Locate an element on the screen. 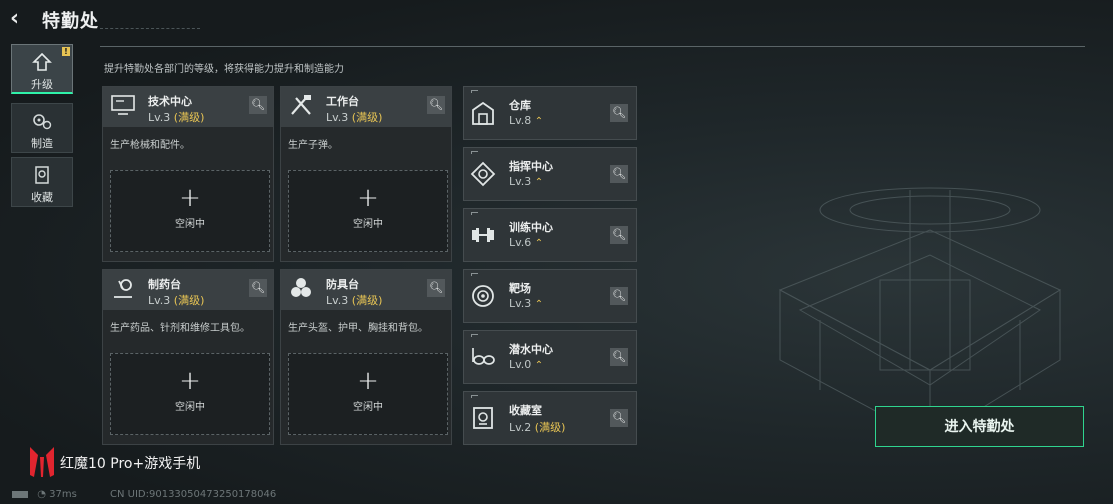 This screenshot has height=504, width=1113. facility-card-armor-bench: 防具台 Lv.3 (满级) 🔍︎ 生产头盔、护甲、胸挂和背包。 + 空闲中 is located at coordinates (366, 357).